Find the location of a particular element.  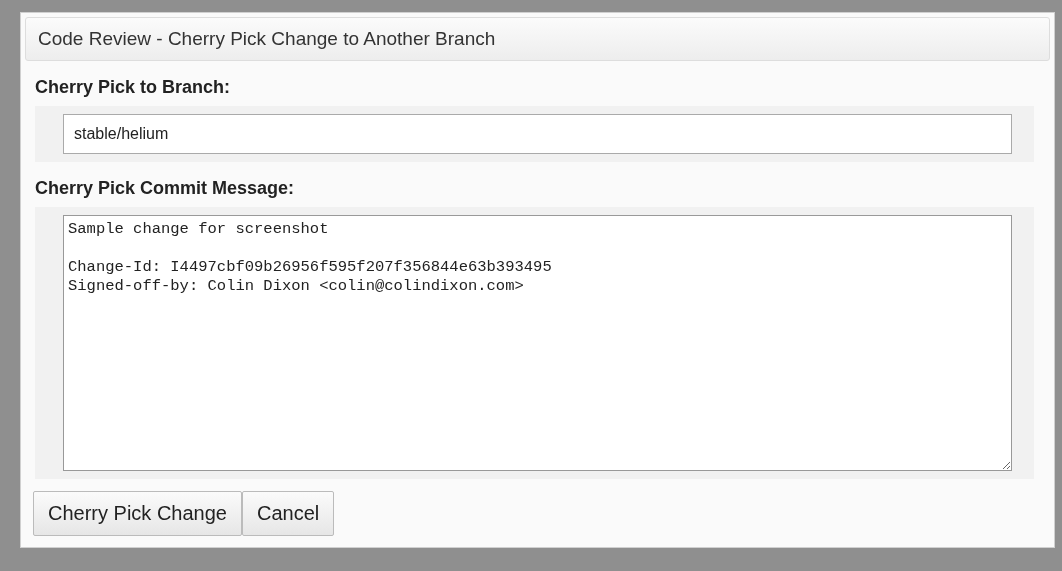

dialog-title: Code Review - Cherry Pick Change to Another Branch is located at coordinates (537, 39).